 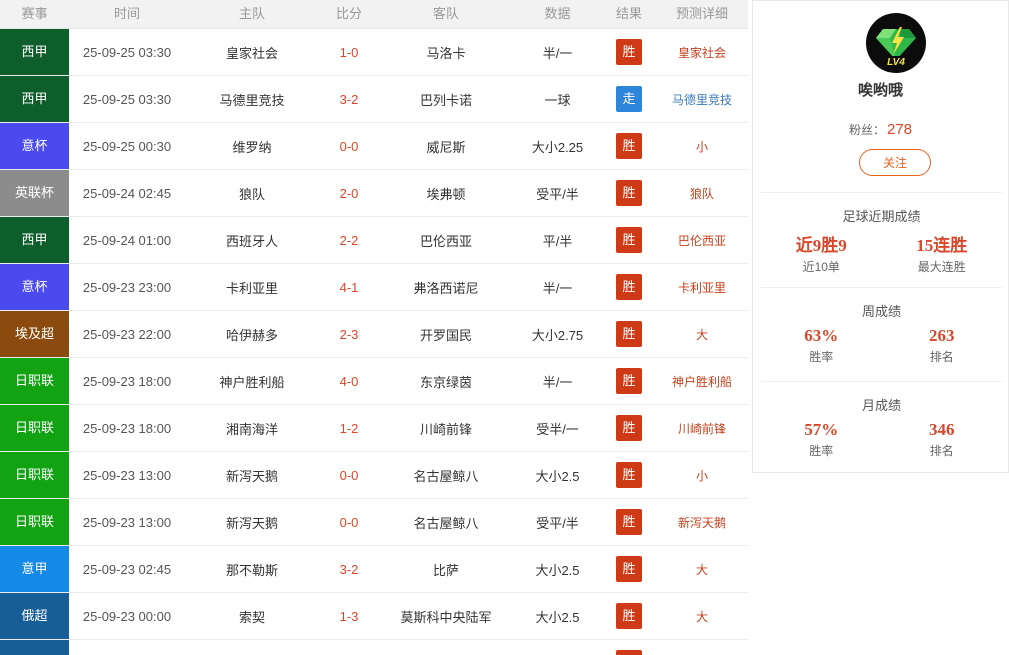 I want to click on odds-data: 受半/一, so click(x=557, y=429).